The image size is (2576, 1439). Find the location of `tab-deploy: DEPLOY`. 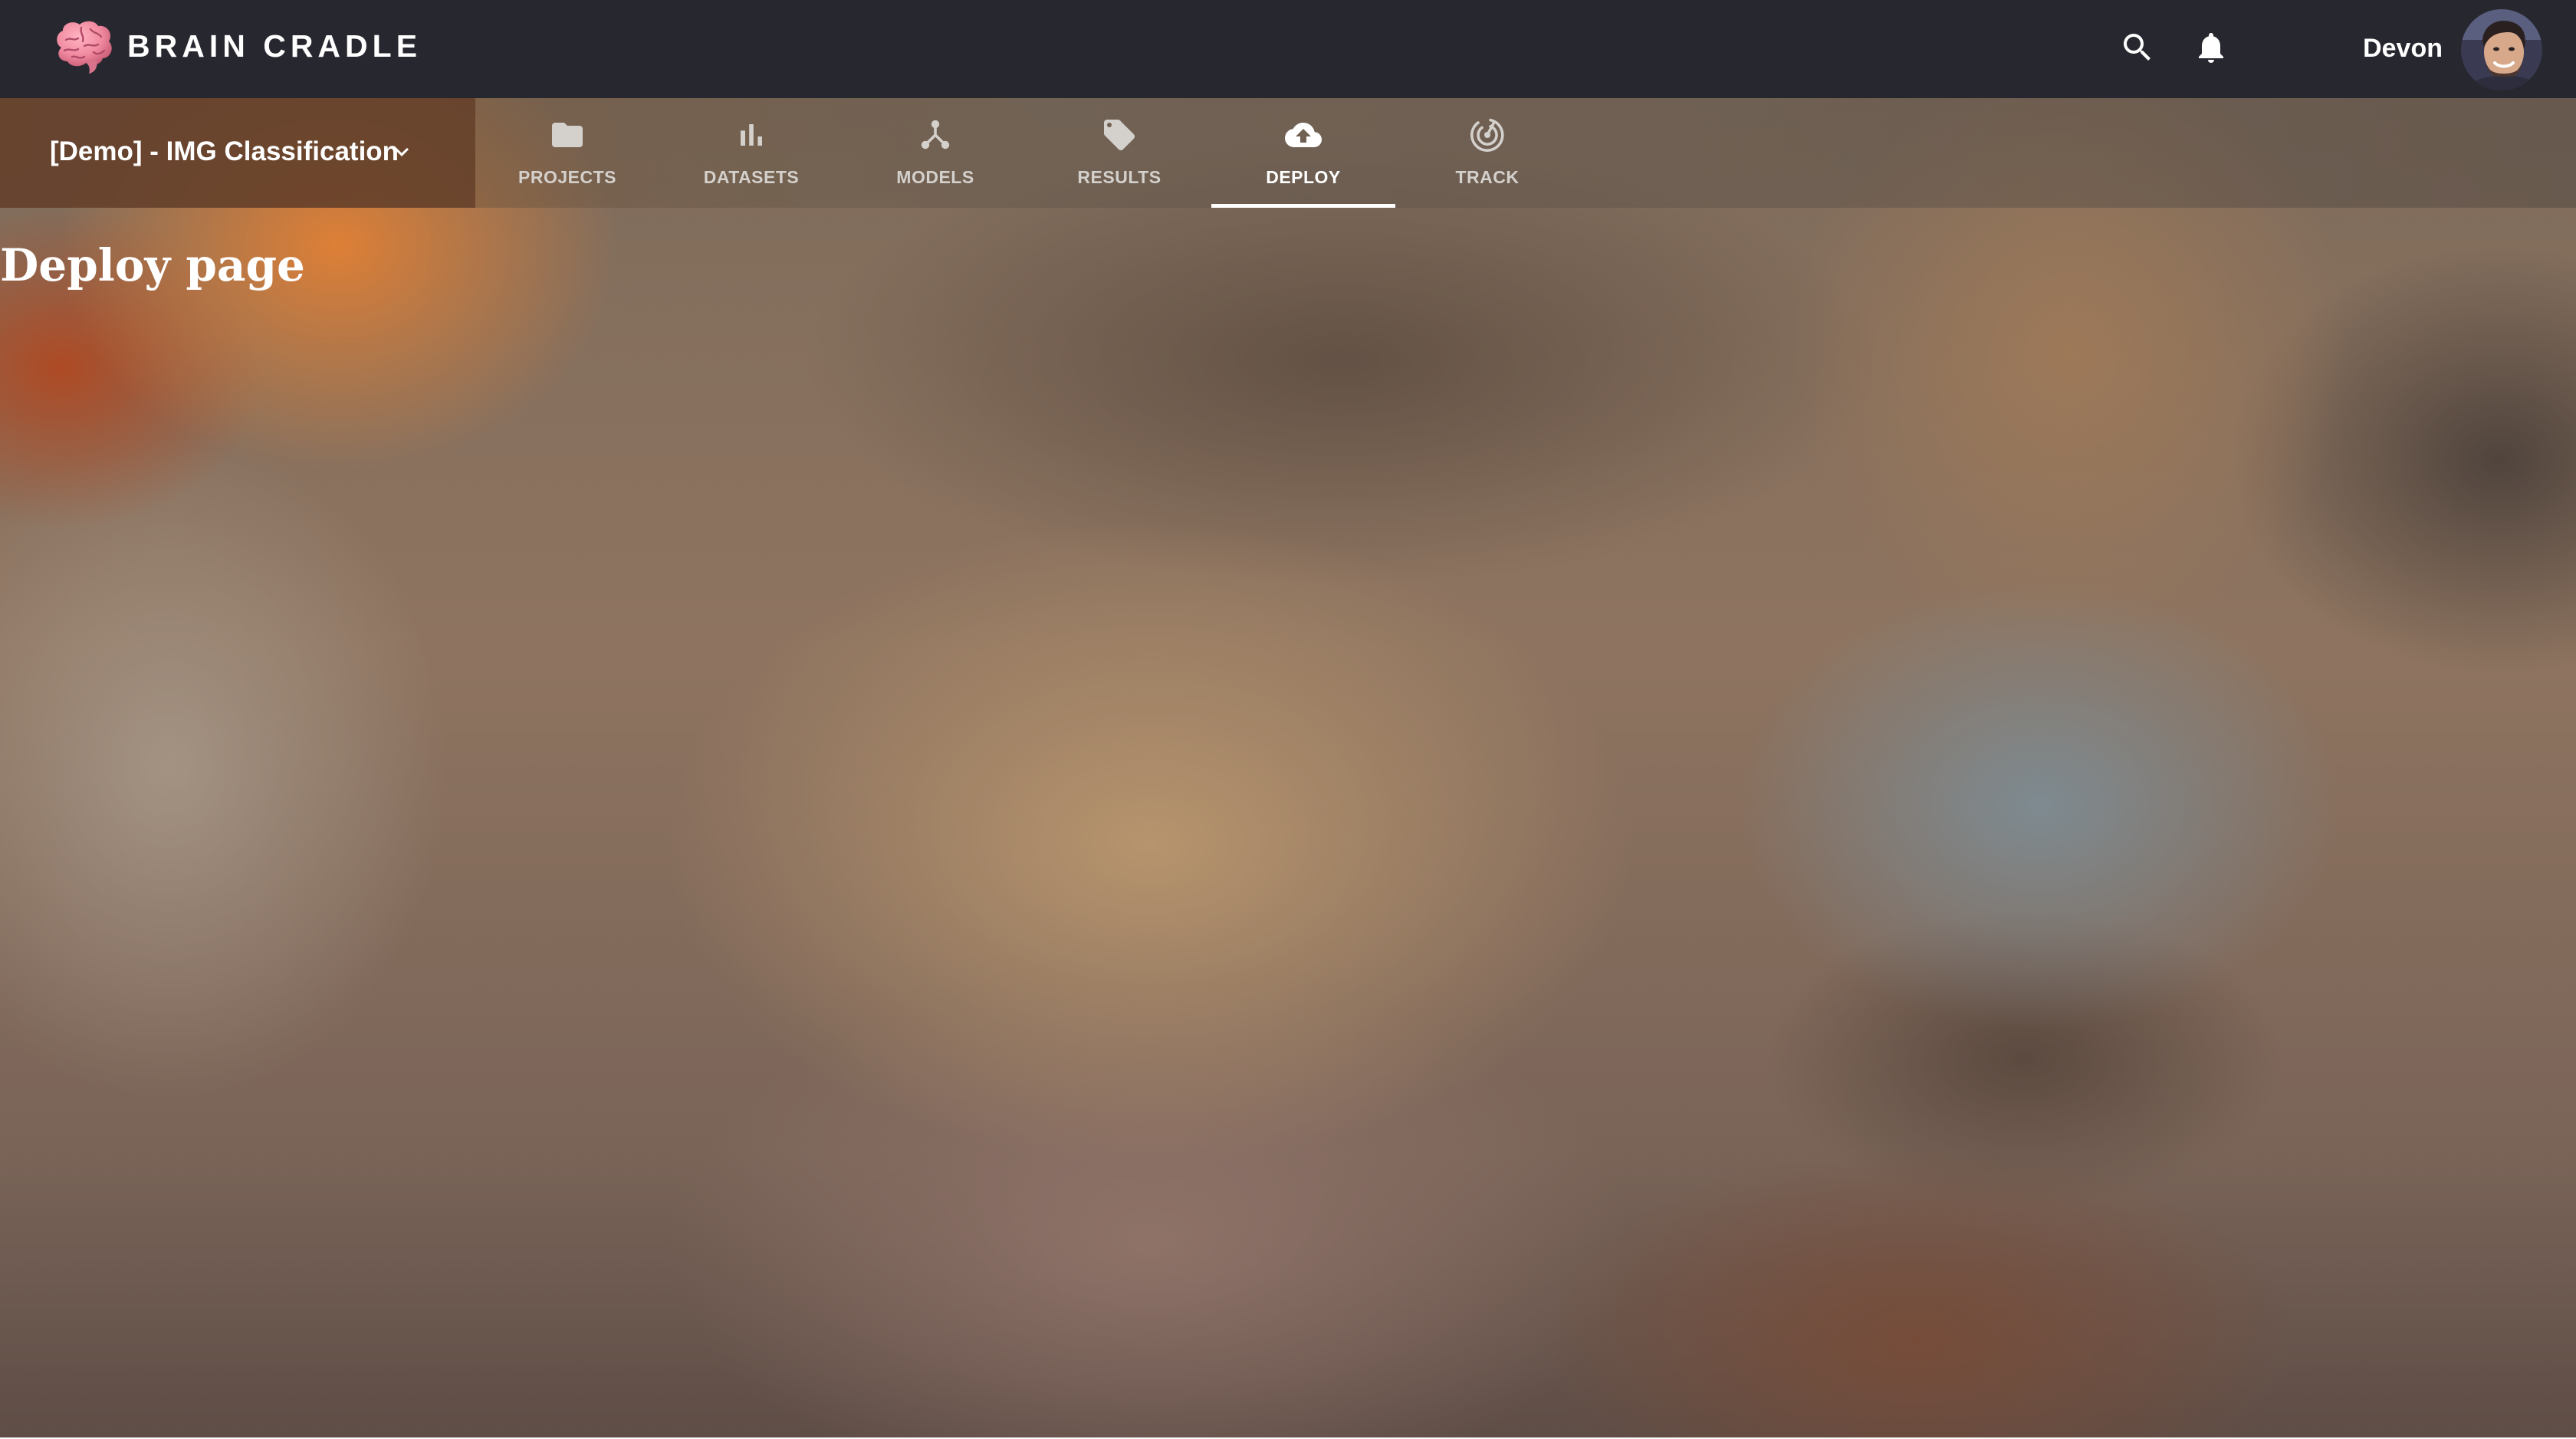

tab-deploy: DEPLOY is located at coordinates (1303, 153).